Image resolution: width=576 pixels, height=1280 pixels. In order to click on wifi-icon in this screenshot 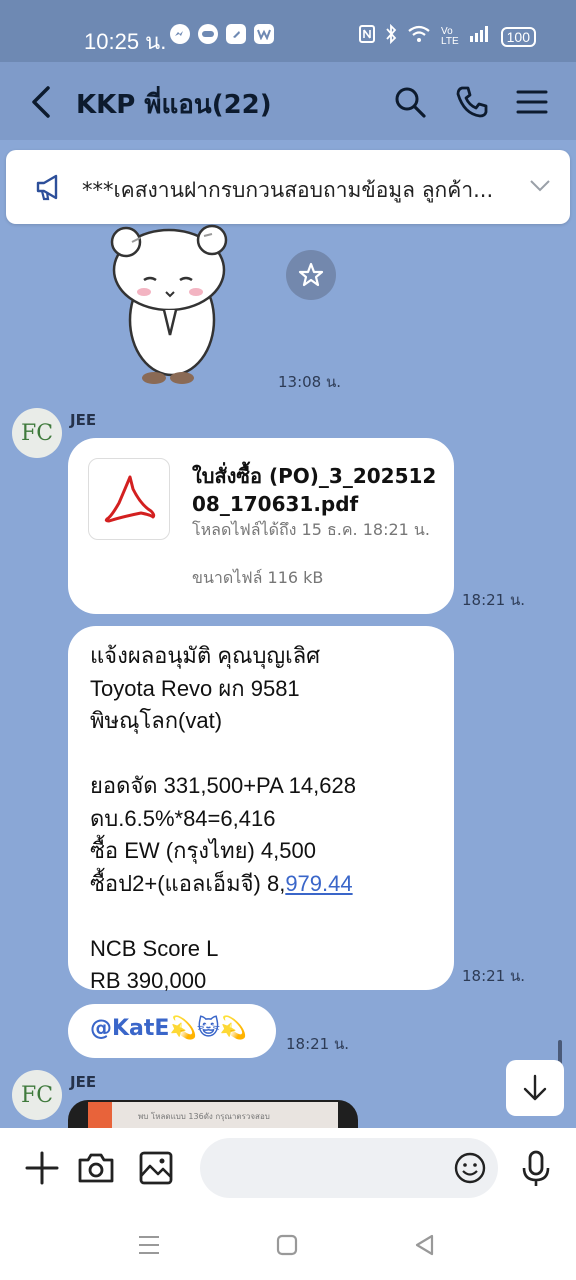, I will do `click(419, 36)`.